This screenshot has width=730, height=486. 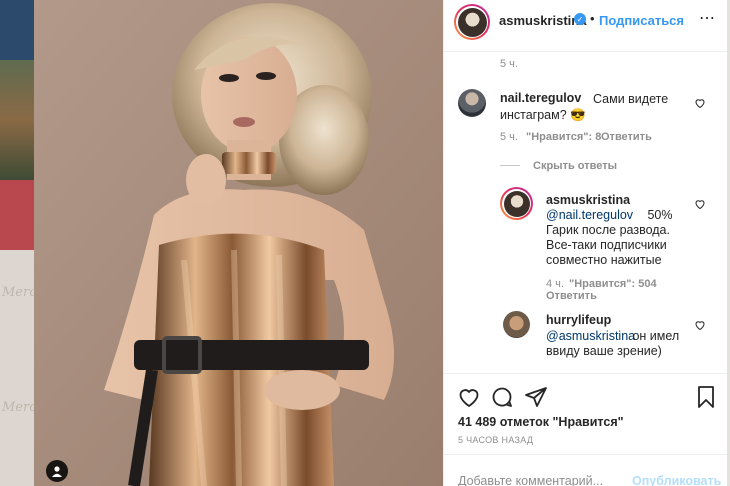 What do you see at coordinates (496, 440) in the screenshot?
I see `posted-time: 5 ЧАСОВ НАЗАД` at bounding box center [496, 440].